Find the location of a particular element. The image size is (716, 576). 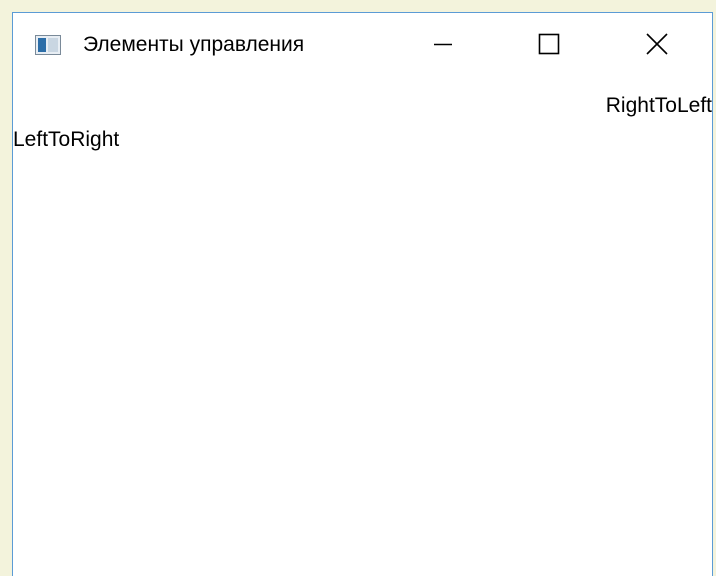

maximize-button is located at coordinates (549, 44).